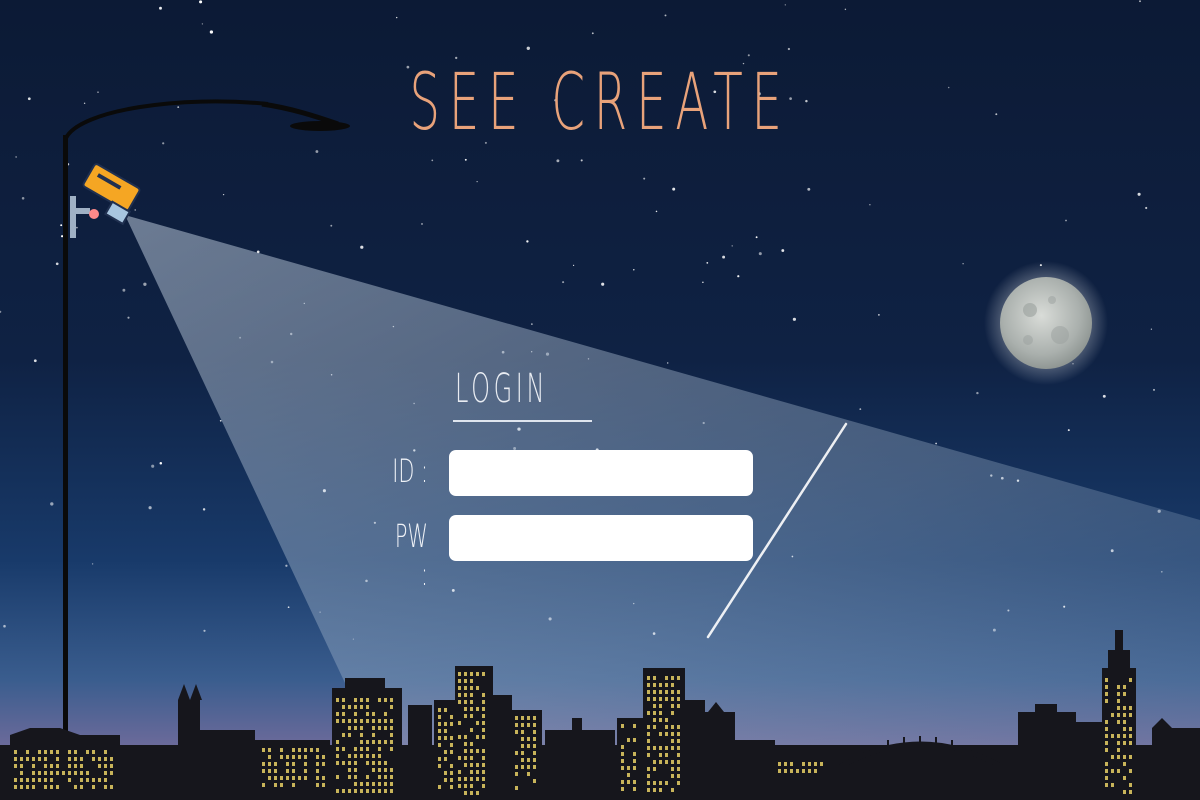  What do you see at coordinates (522, 421) in the screenshot?
I see `login-heading-underline` at bounding box center [522, 421].